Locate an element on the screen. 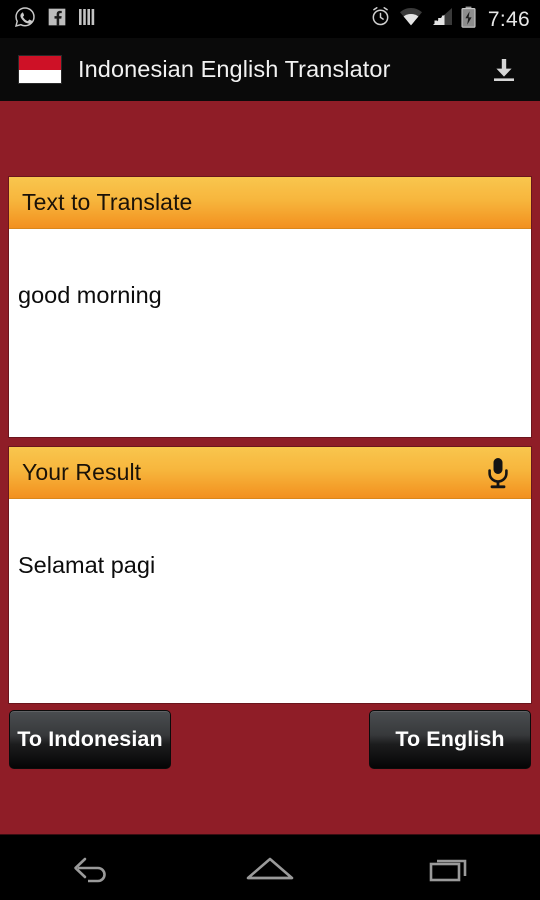 This screenshot has height=900, width=540. recents-icon is located at coordinates (450, 868).